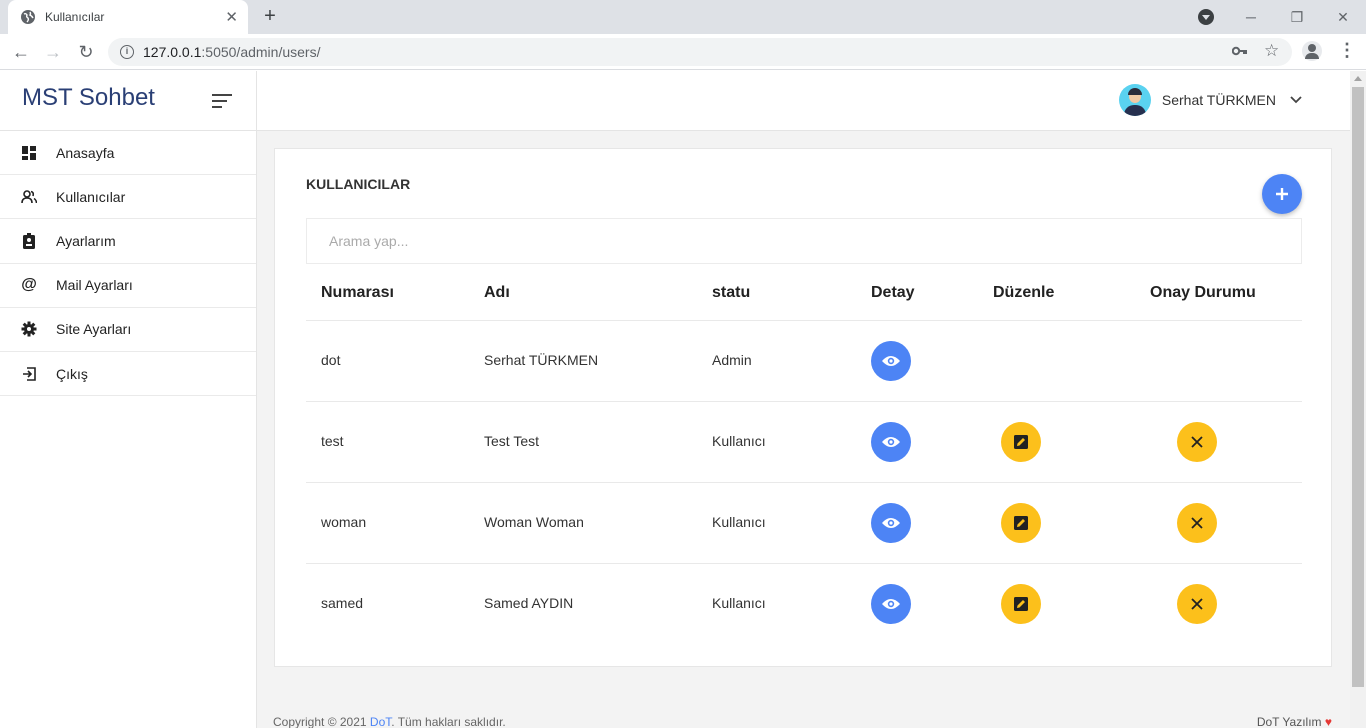 The image size is (1366, 728). Describe the element at coordinates (534, 522) in the screenshot. I see `cell-name: Woman Woman` at that location.